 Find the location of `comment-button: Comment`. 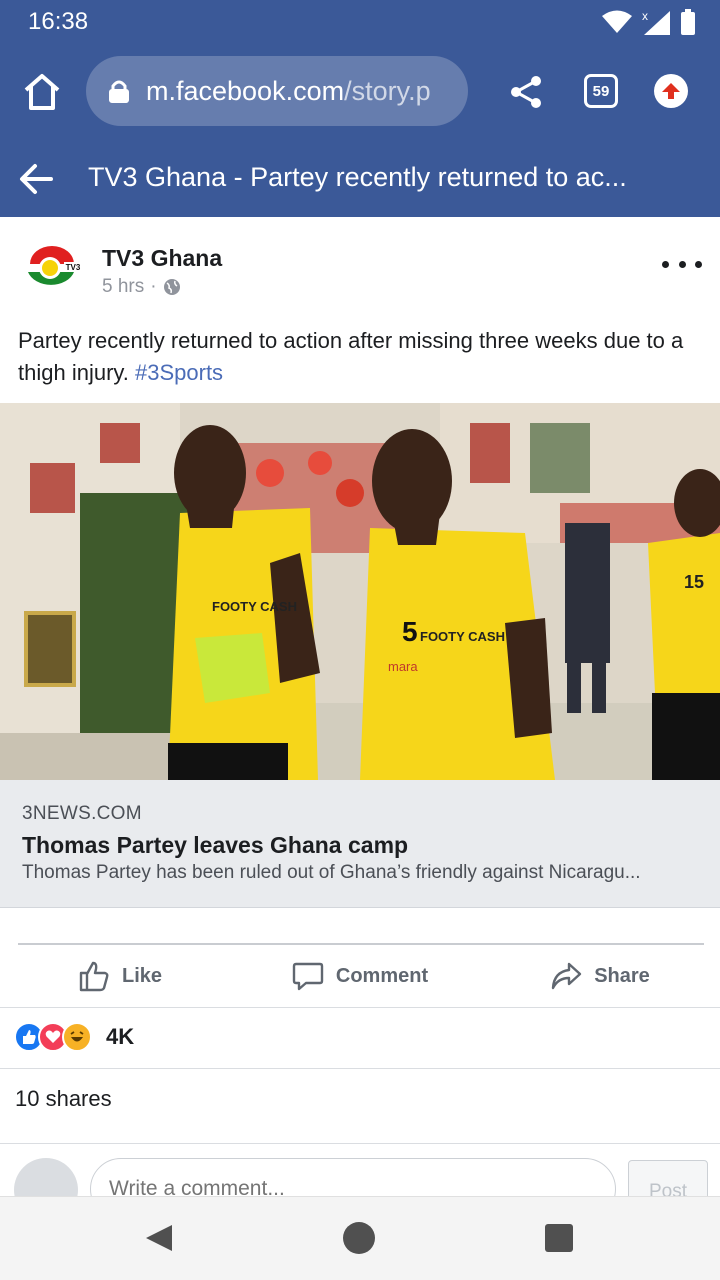

comment-button: Comment is located at coordinates (360, 976).